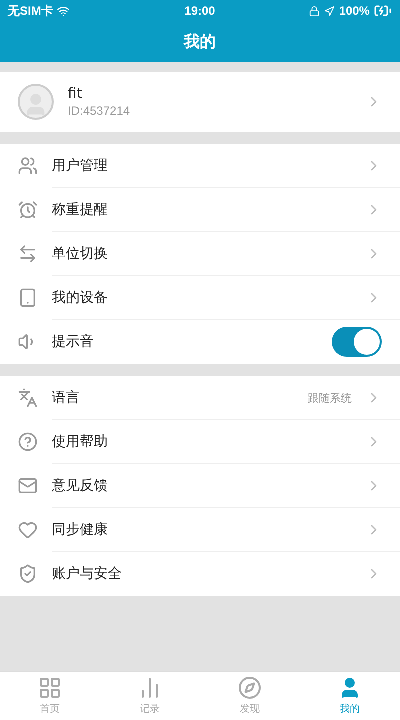 The height and width of the screenshot is (720, 400). I want to click on users-icon, so click(28, 166).